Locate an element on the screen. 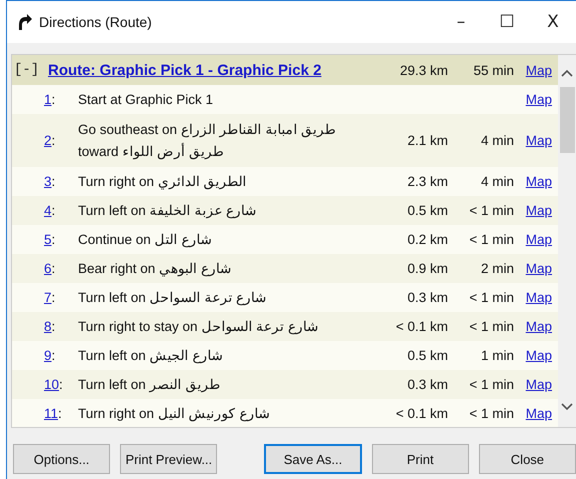 The height and width of the screenshot is (479, 576). direction-text: Turn right on الطريق الدائري is located at coordinates (163, 182).